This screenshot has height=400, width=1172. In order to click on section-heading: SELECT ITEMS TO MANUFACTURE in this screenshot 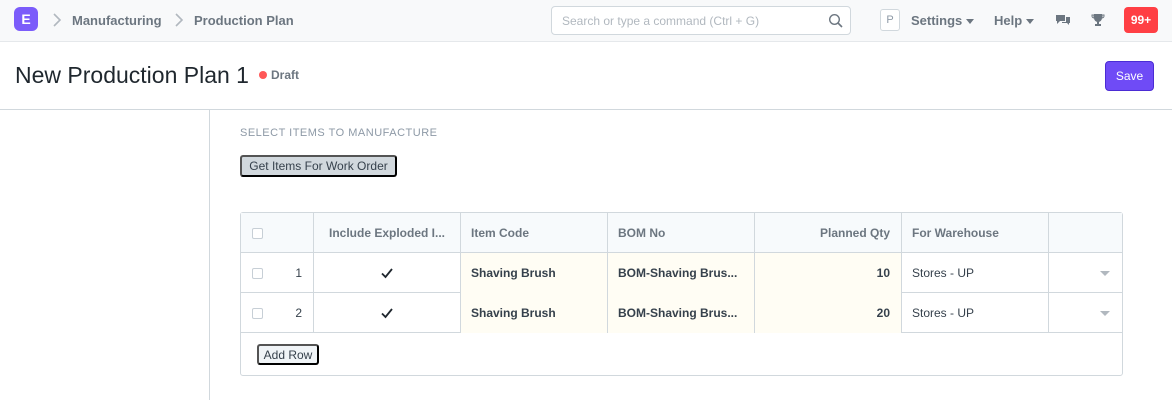, I will do `click(339, 133)`.